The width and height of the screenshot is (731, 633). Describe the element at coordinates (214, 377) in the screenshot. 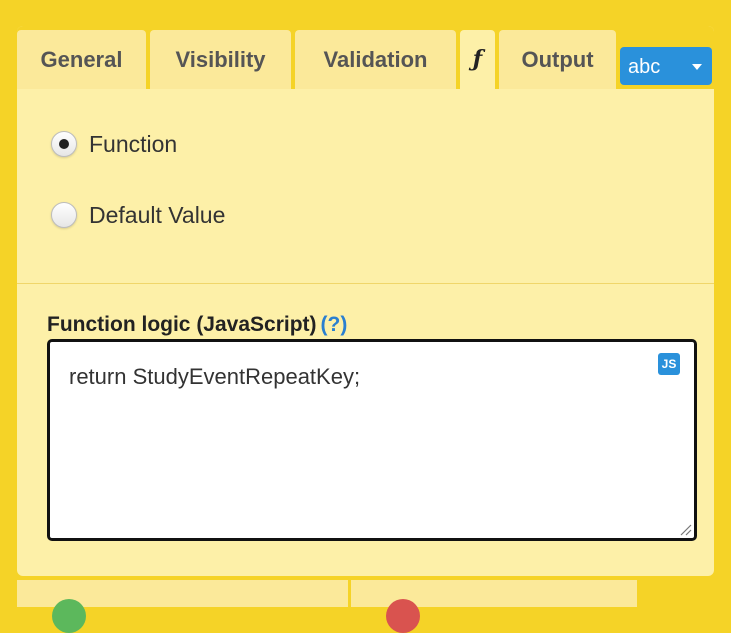

I see `function-code-text: return StudyEventRepeatKey;` at that location.